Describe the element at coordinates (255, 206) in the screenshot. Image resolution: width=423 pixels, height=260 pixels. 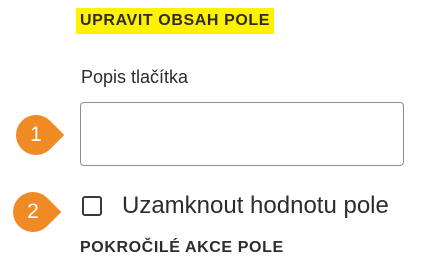
I see `lock-field-value-label: Uzamknout hodnotu pole` at that location.